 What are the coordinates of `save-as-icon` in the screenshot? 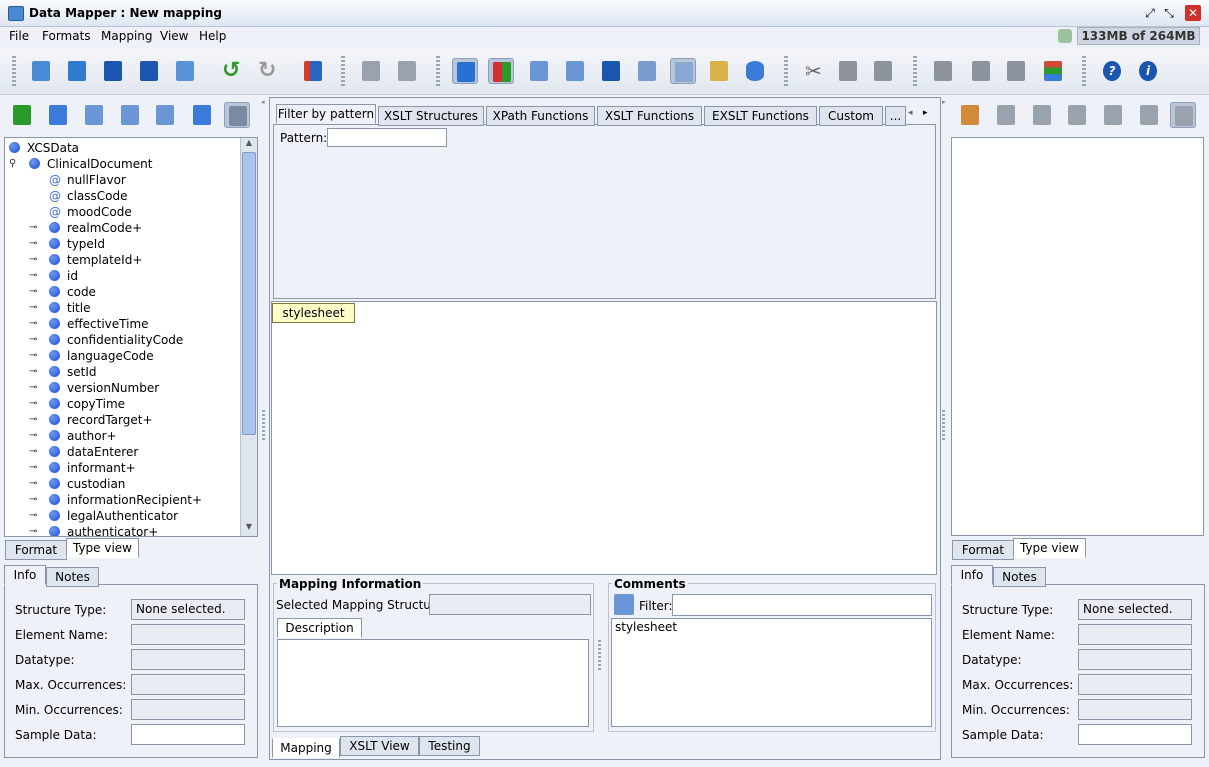 It's located at (149, 71).